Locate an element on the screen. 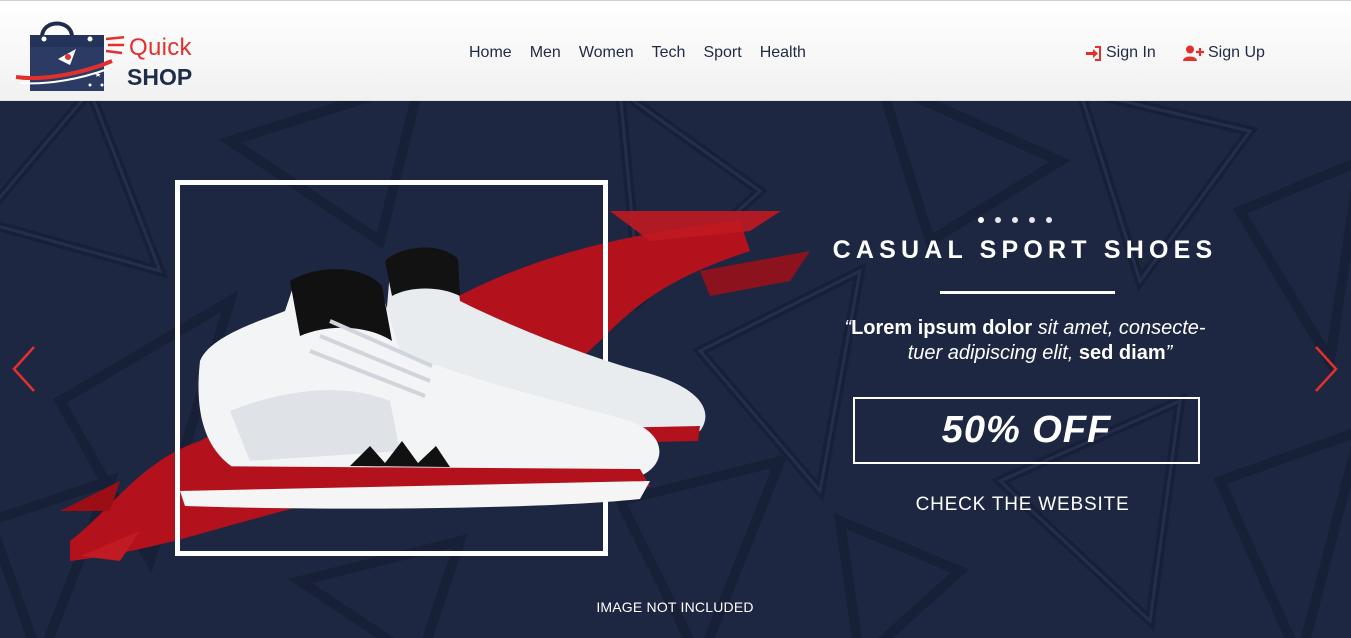  nav-item-men: Men is located at coordinates (545, 53).